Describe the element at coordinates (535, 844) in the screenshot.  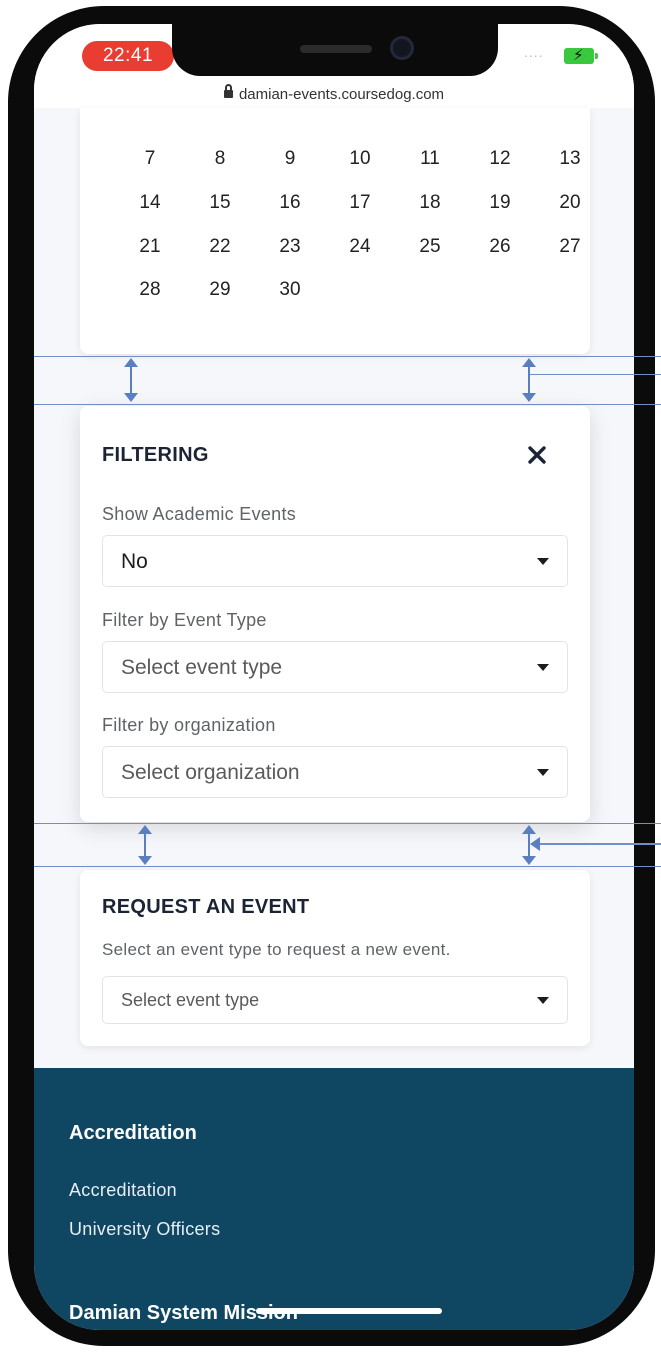
I see `pointer-arrow-icon` at that location.